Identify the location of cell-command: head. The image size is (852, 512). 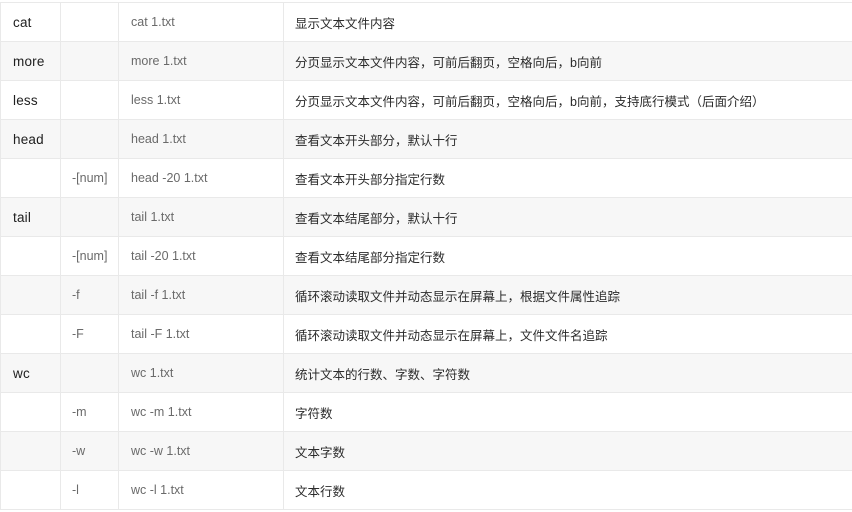
(30, 139).